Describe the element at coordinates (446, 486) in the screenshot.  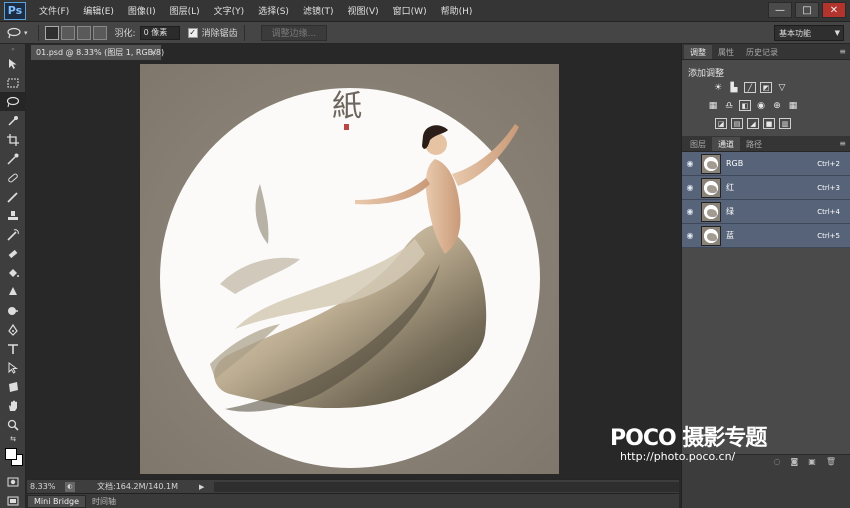
I see `horizontal-scrollbar` at that location.